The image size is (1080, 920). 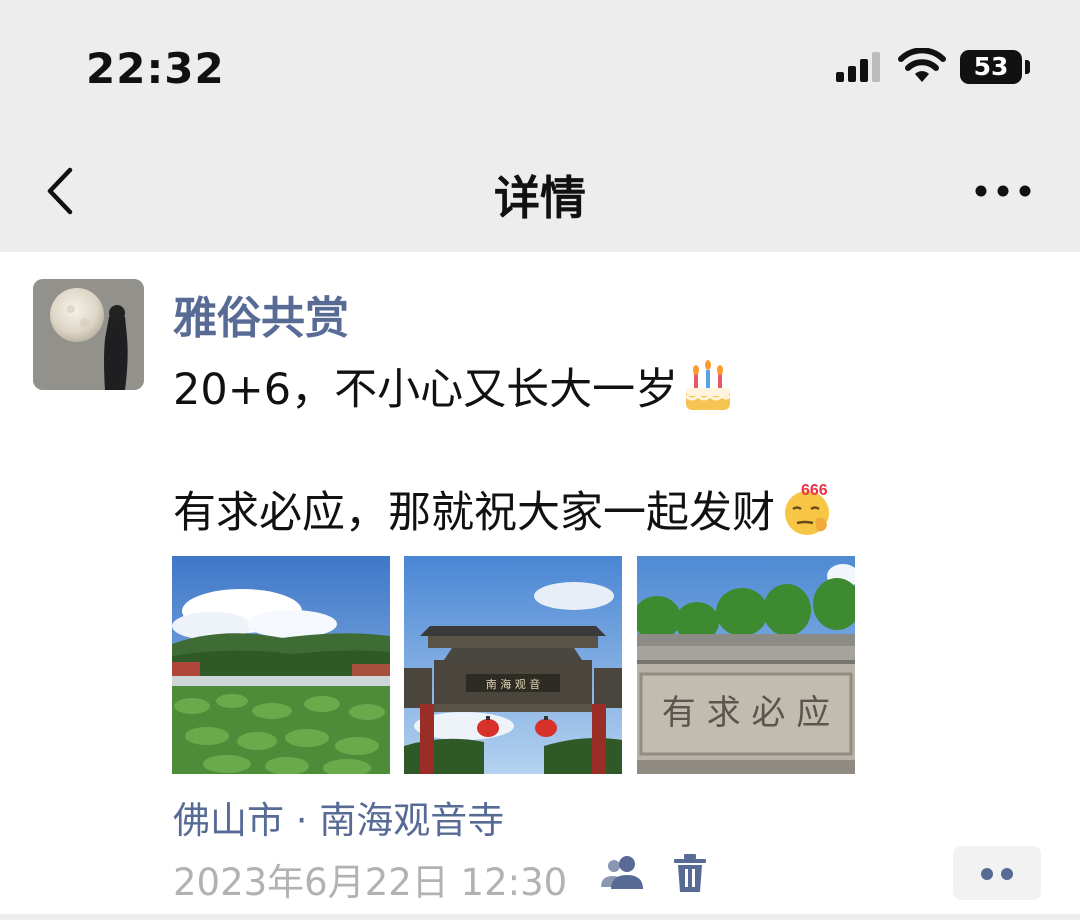 I want to click on battery-tip, so click(x=1027, y=67).